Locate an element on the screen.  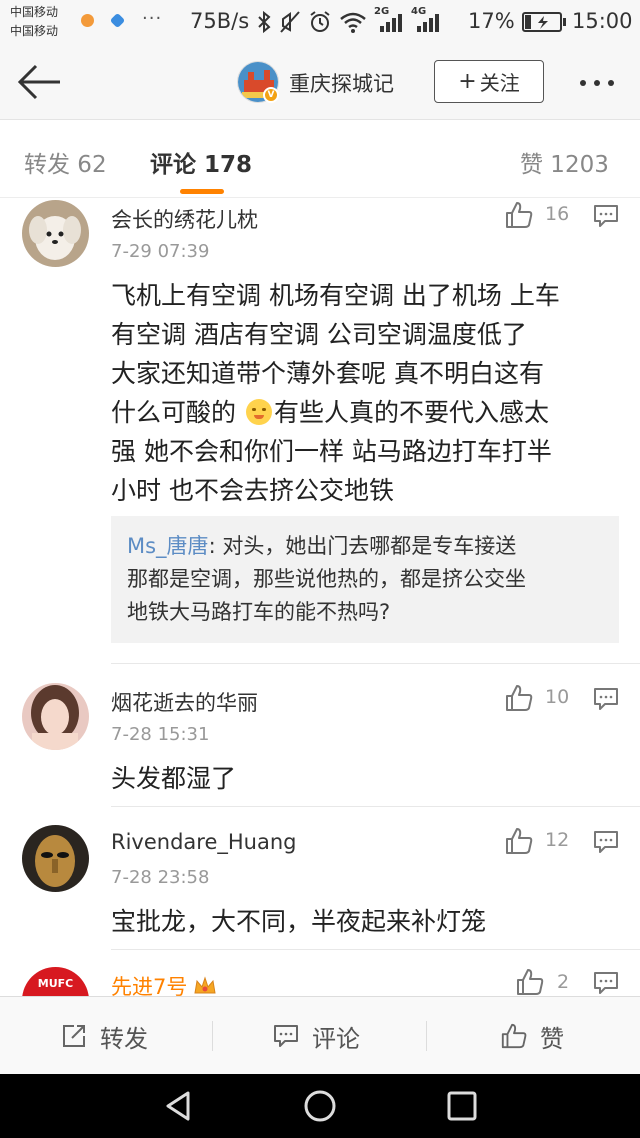
comment-button: 评论 is located at coordinates (316, 1036).